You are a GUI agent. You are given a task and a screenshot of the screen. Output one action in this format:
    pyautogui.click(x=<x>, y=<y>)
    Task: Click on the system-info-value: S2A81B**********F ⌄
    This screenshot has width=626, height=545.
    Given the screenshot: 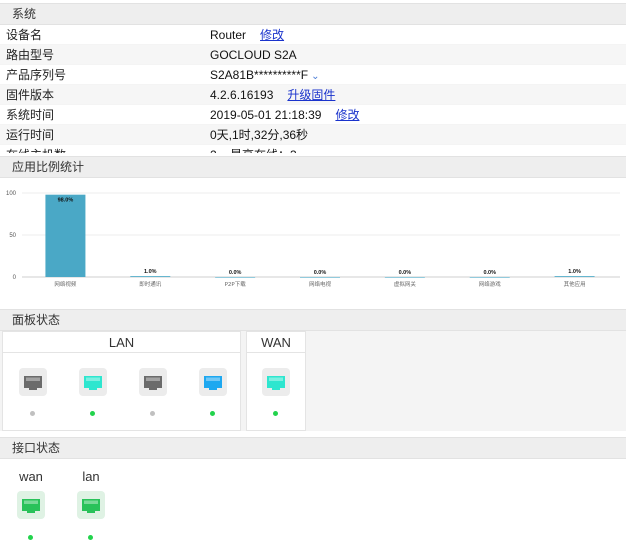 What is the action you would take?
    pyautogui.click(x=264, y=74)
    